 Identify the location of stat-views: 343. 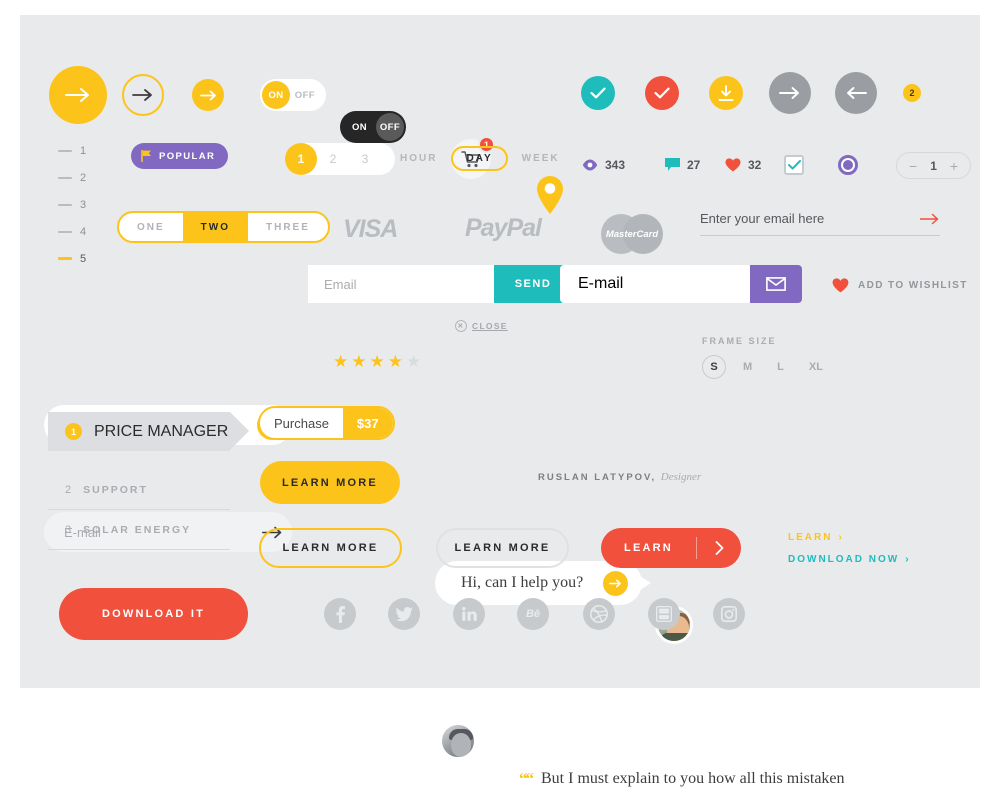
(603, 165).